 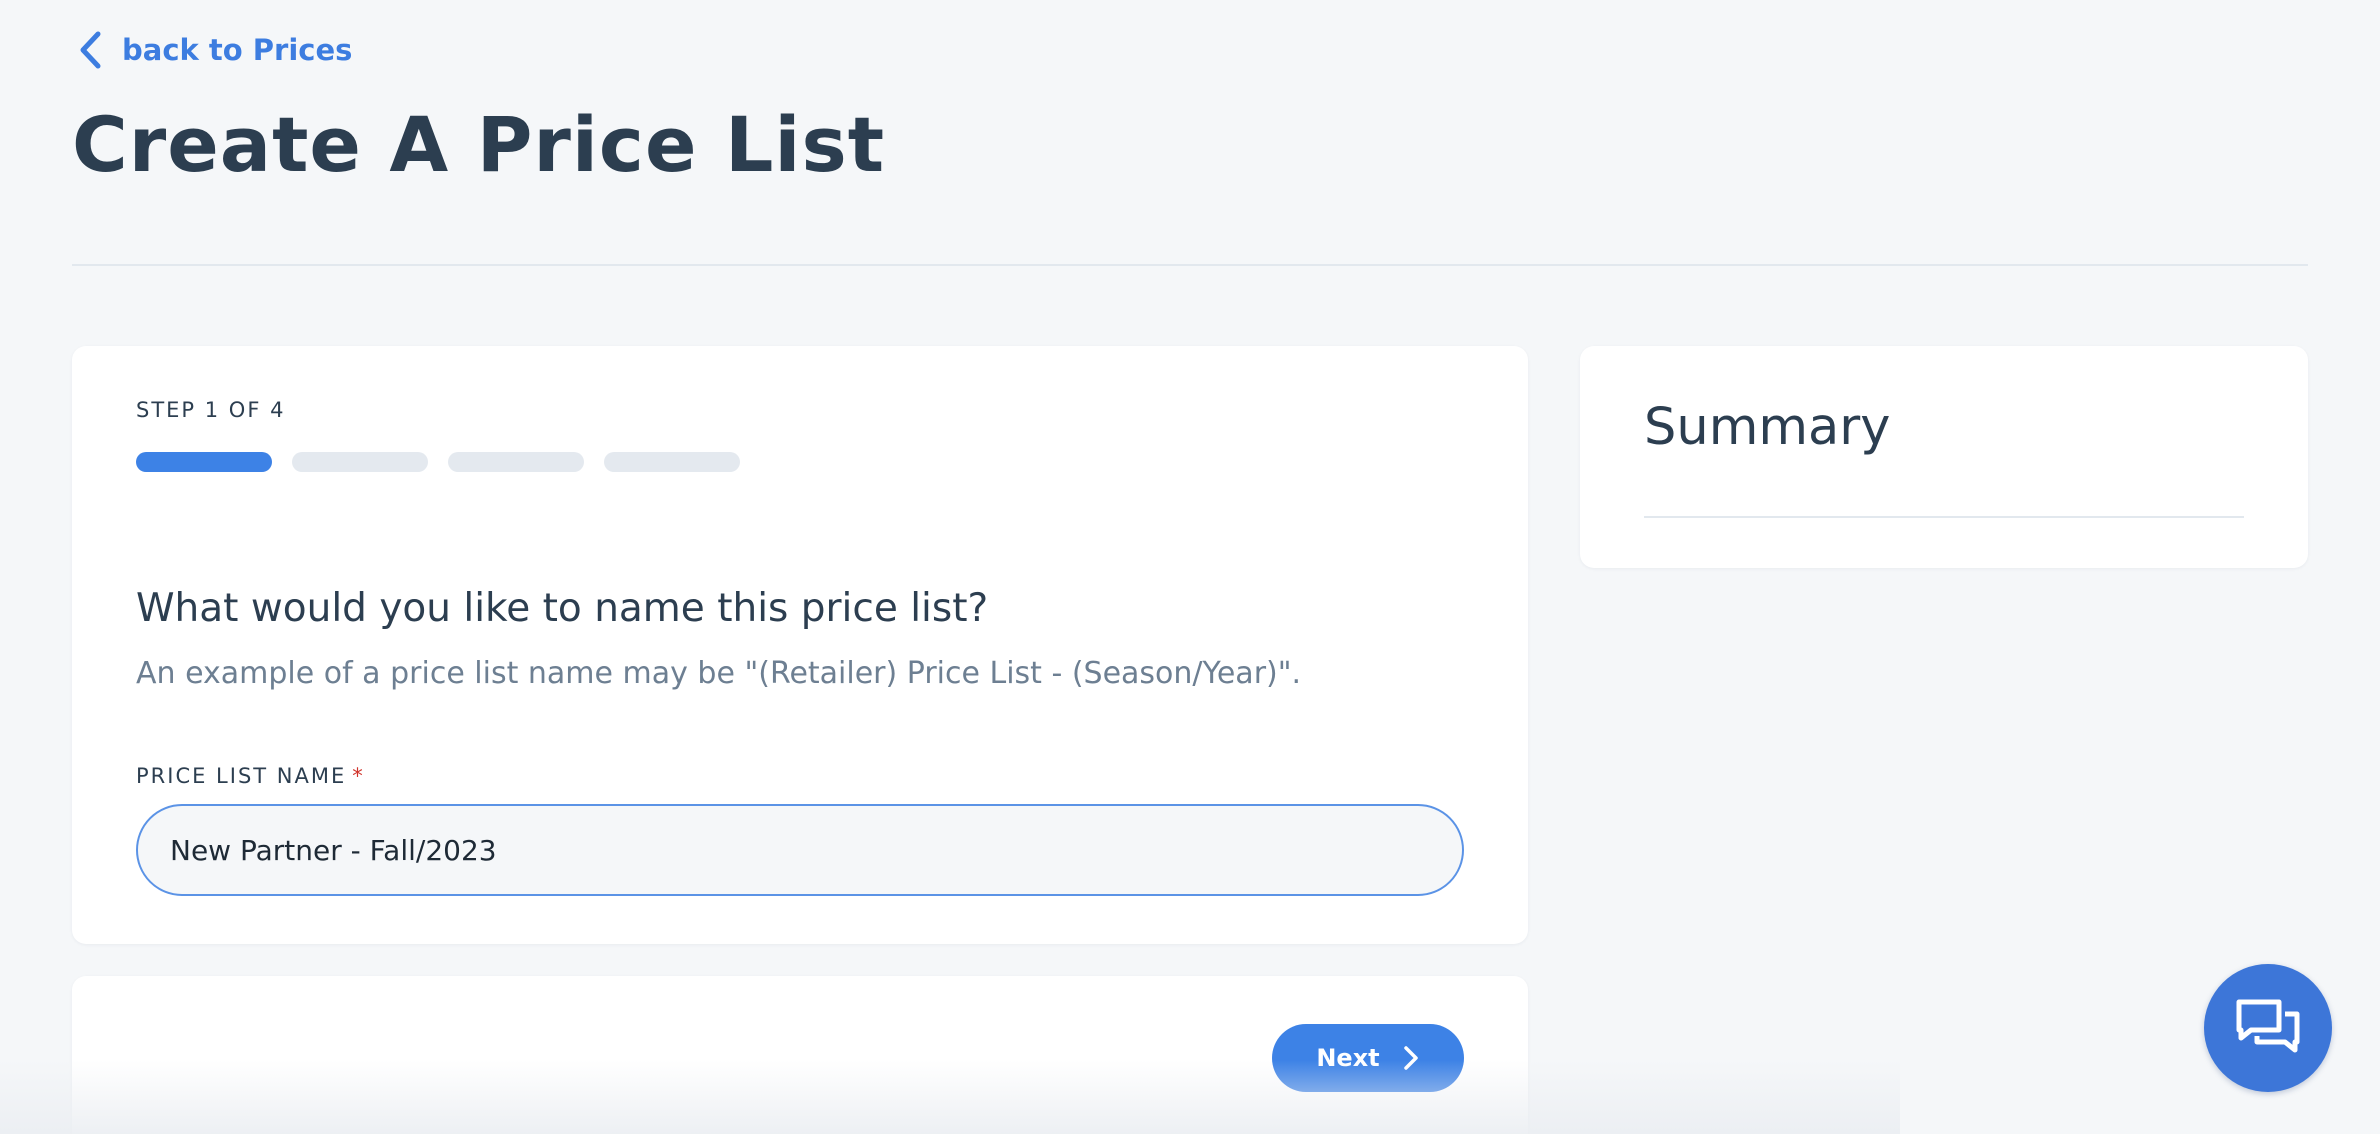 I want to click on summary-card: Summary, so click(x=1944, y=457).